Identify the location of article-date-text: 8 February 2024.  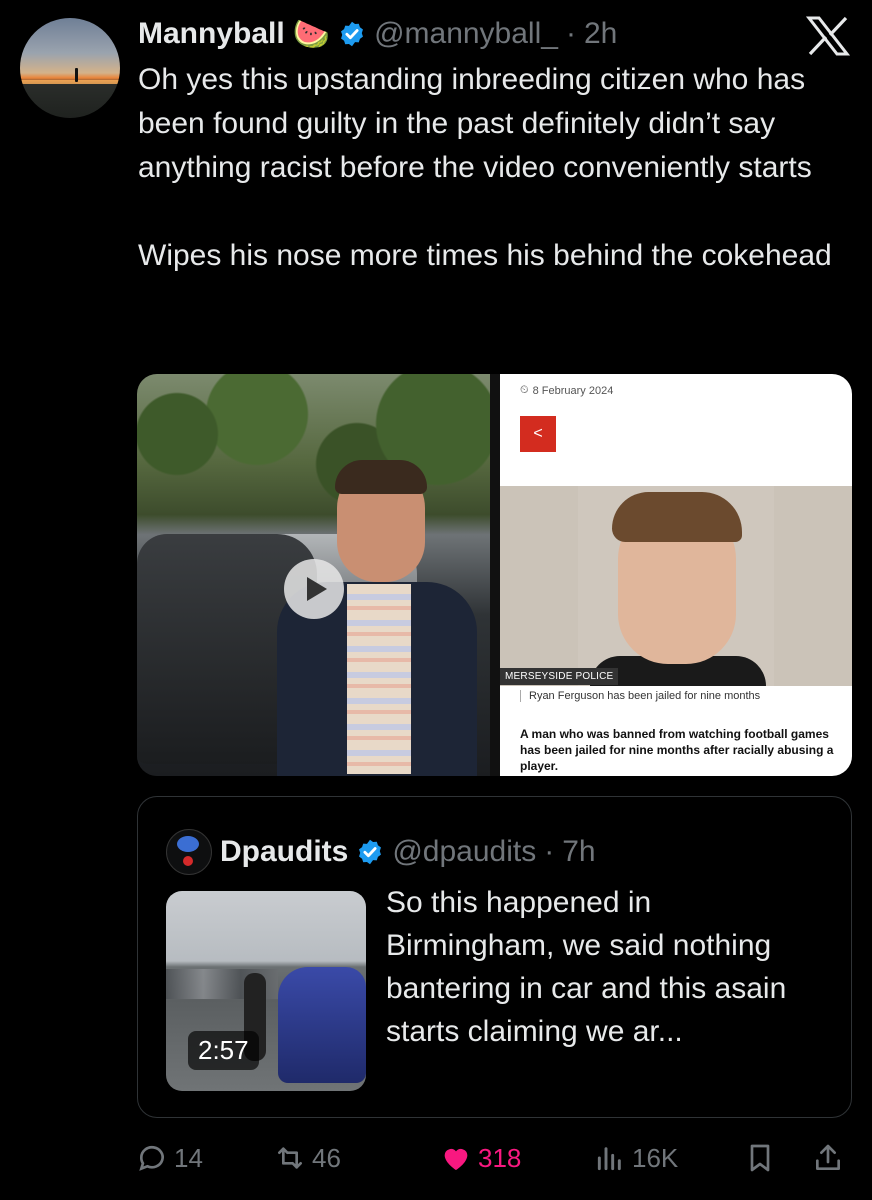
(573, 390).